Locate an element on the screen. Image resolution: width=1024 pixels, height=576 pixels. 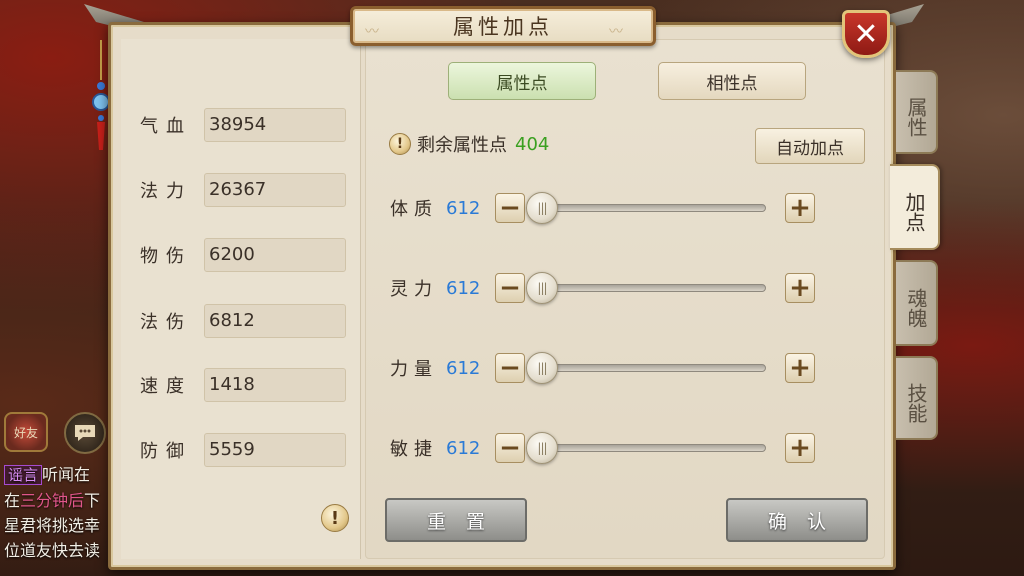
speech-bubble-icon is located at coordinates (85, 433).